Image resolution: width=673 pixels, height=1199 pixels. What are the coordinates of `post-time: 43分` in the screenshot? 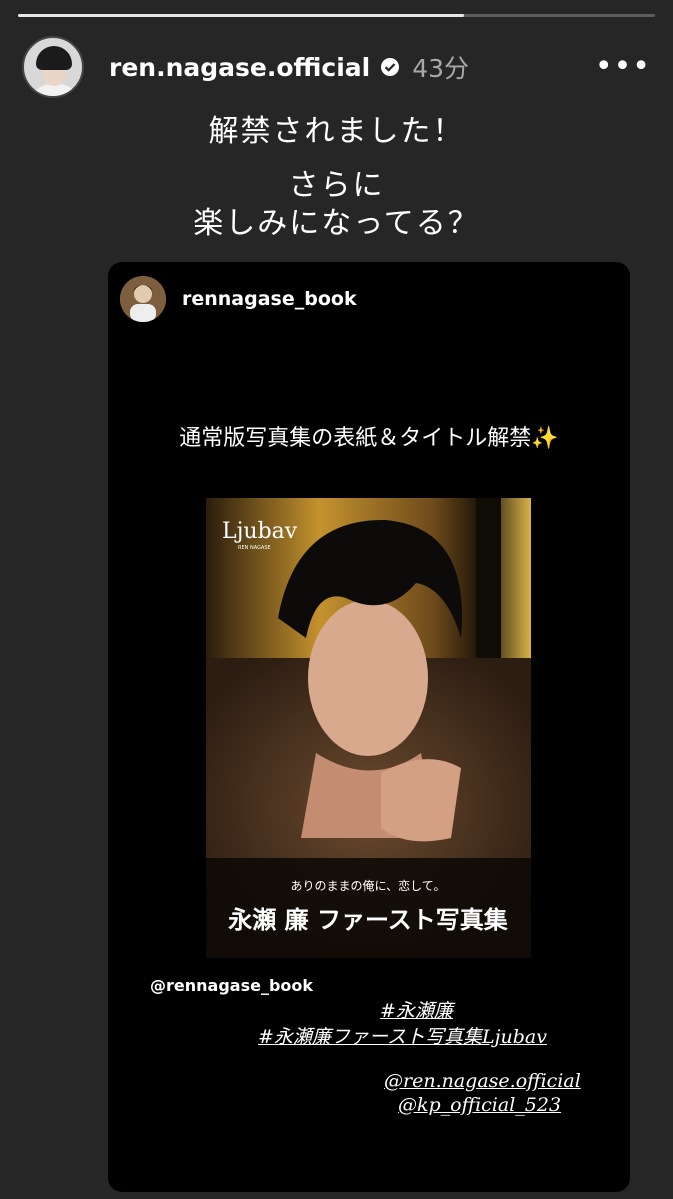 It's located at (441, 68).